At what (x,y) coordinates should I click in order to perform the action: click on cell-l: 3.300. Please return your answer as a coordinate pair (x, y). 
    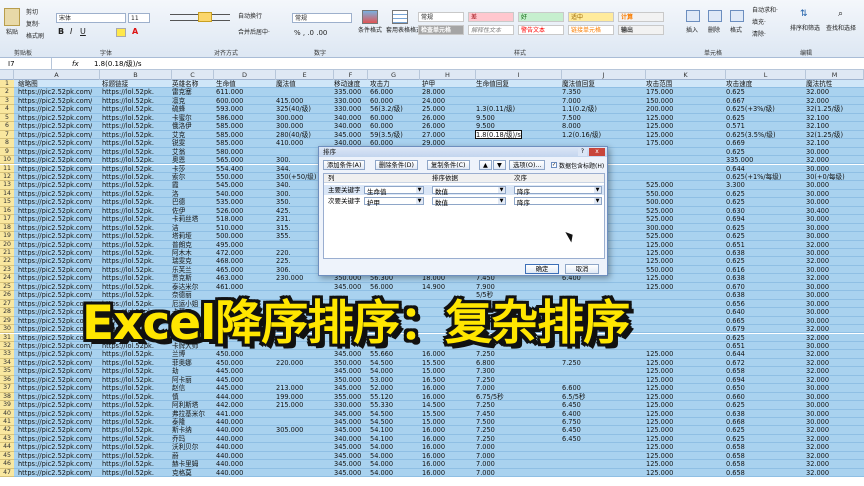
    Looking at the image, I should click on (735, 184).